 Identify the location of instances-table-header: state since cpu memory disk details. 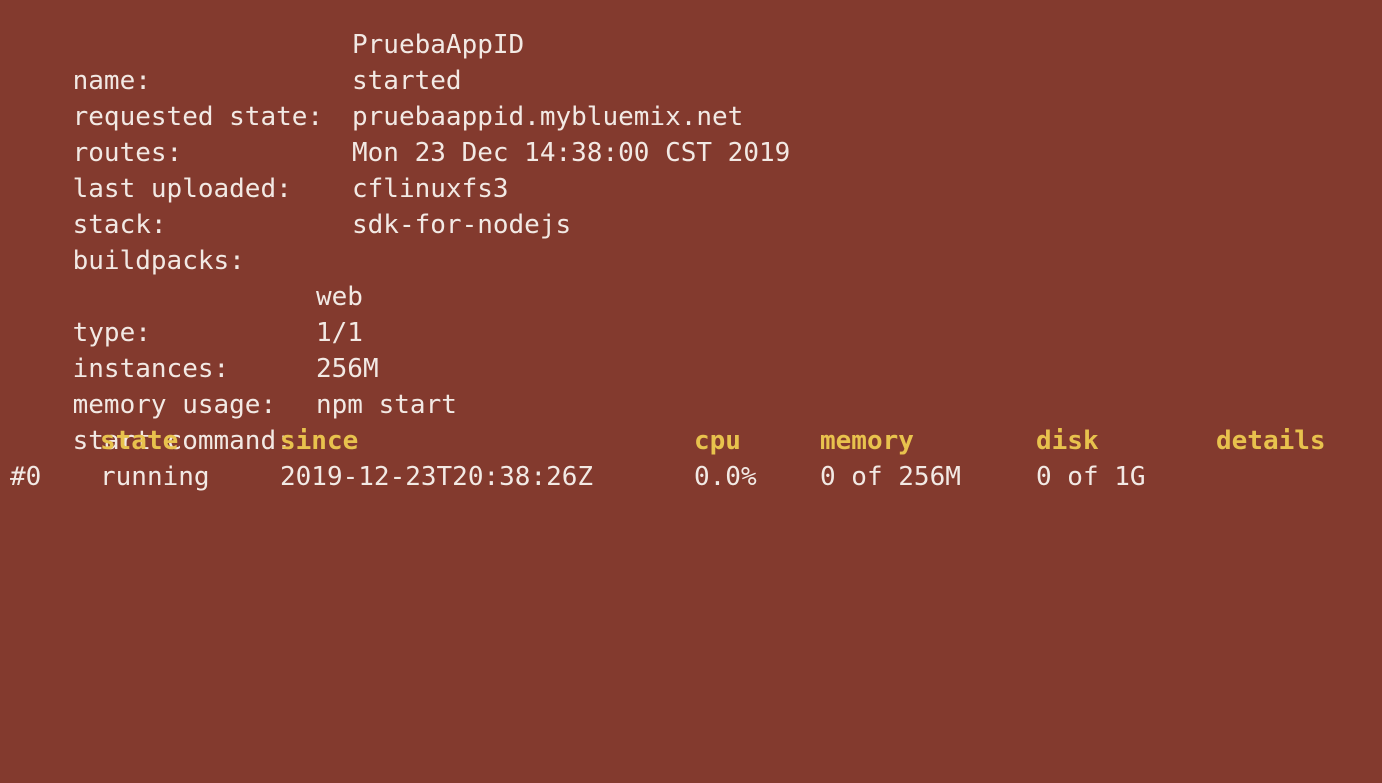
(696, 441).